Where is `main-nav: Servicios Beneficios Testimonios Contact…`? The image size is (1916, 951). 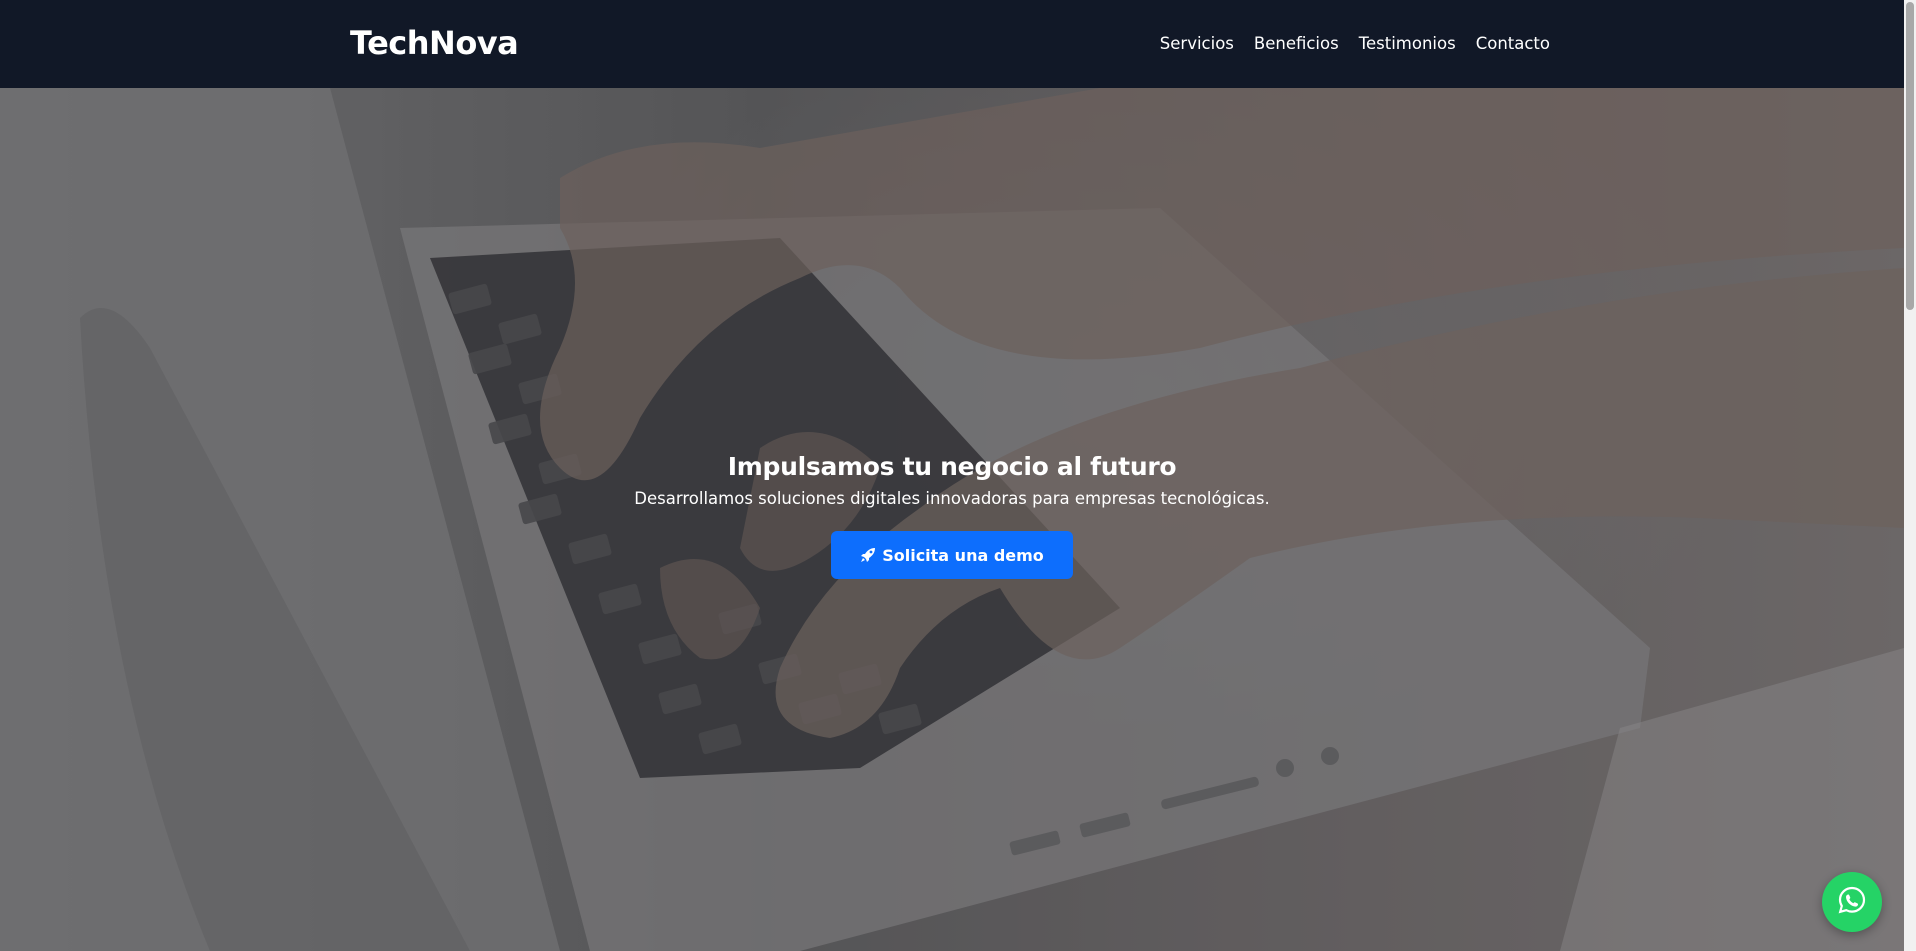
main-nav: Servicios Beneficios Testimonios Contact… is located at coordinates (1355, 44).